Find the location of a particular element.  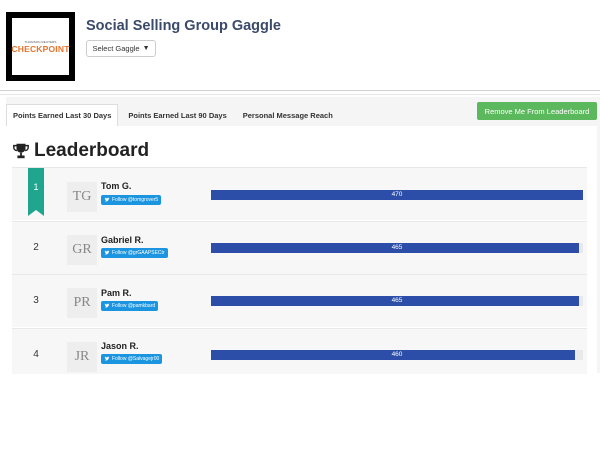

points-value: 460 is located at coordinates (397, 354).